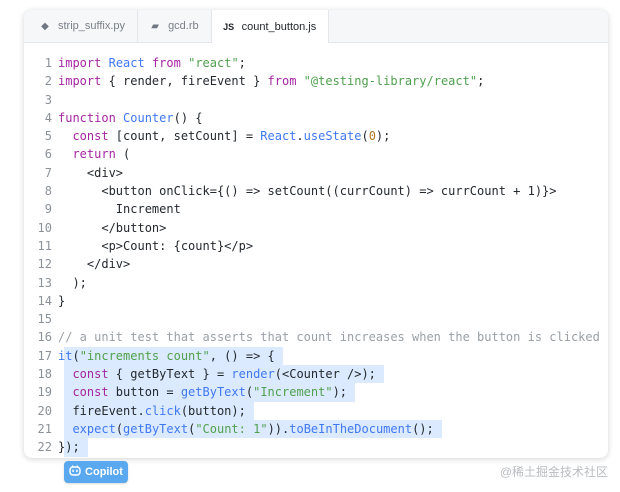  Describe the element at coordinates (316, 319) in the screenshot. I see `code-line: 15` at that location.